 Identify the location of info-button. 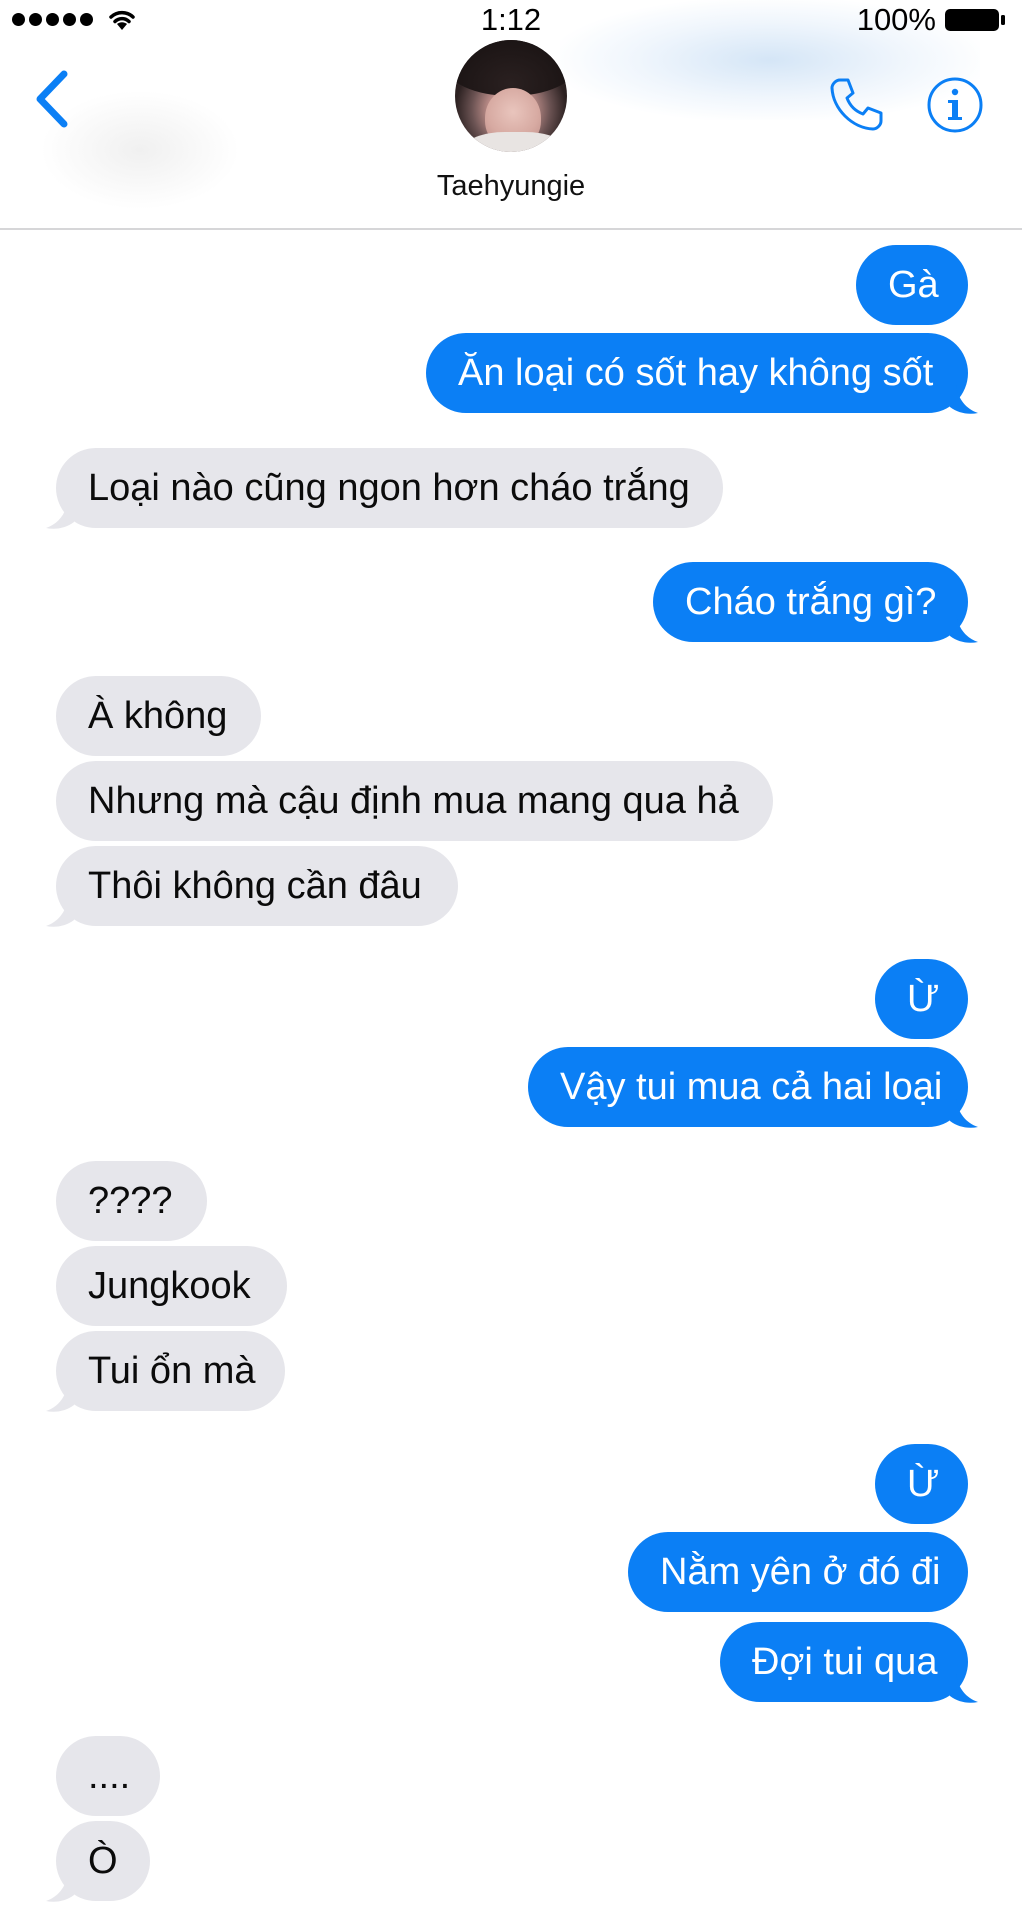
(955, 105).